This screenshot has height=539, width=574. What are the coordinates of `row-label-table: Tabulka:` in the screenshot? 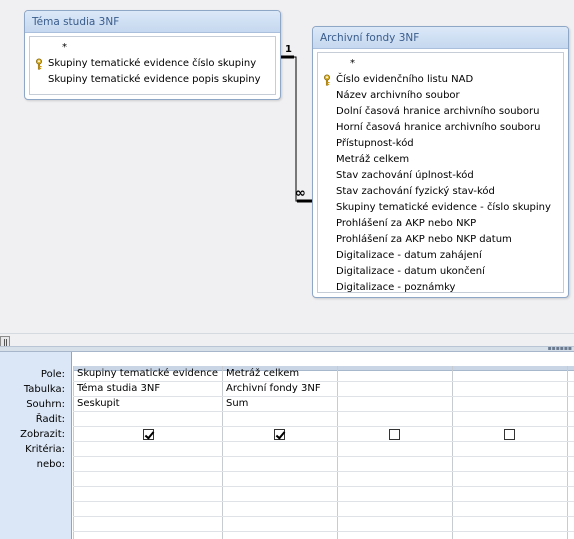 It's located at (44, 389).